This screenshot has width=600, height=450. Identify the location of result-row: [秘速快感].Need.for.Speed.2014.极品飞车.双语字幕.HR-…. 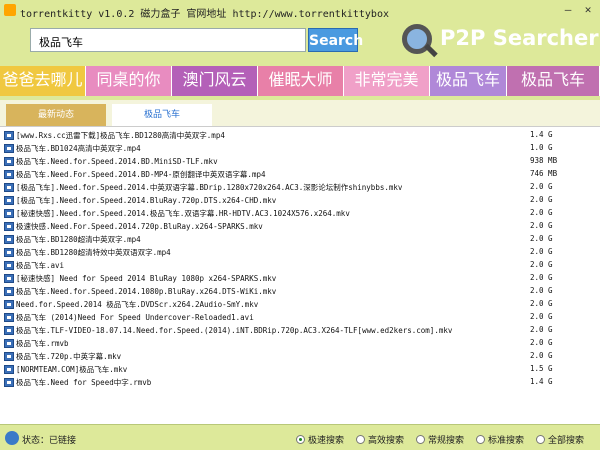
(300, 213).